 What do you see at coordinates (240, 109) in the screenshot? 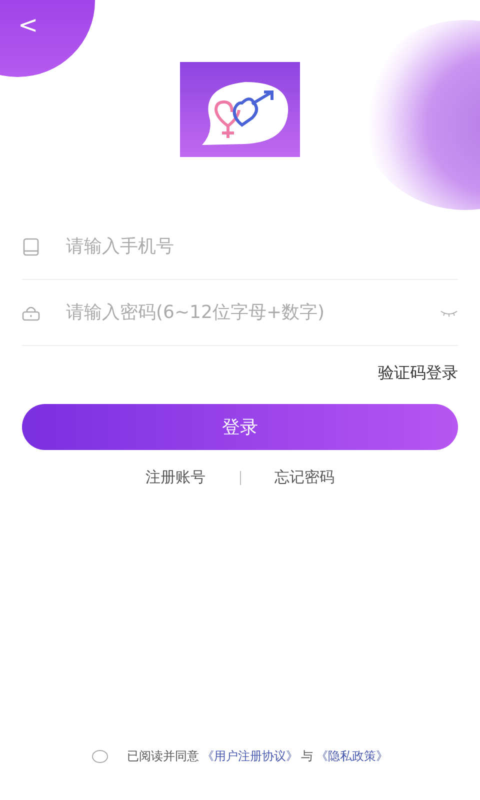
I see `app-logo-icon` at bounding box center [240, 109].